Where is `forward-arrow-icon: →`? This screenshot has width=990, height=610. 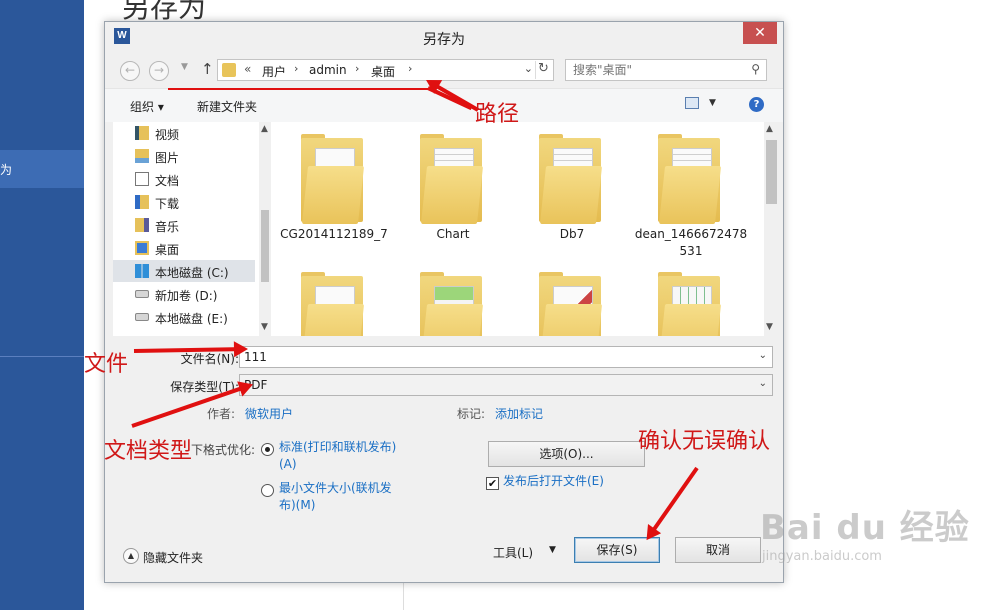 forward-arrow-icon: → is located at coordinates (159, 71).